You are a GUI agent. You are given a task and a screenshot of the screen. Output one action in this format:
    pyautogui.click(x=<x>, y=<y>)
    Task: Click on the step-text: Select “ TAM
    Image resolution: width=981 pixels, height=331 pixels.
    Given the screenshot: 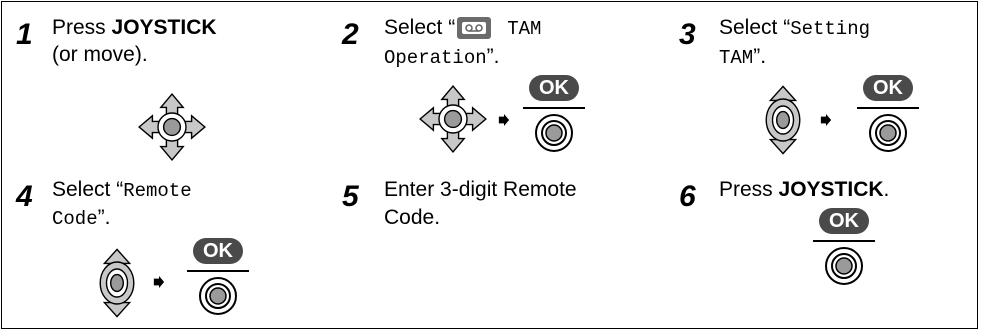 What is the action you would take?
    pyautogui.click(x=462, y=28)
    